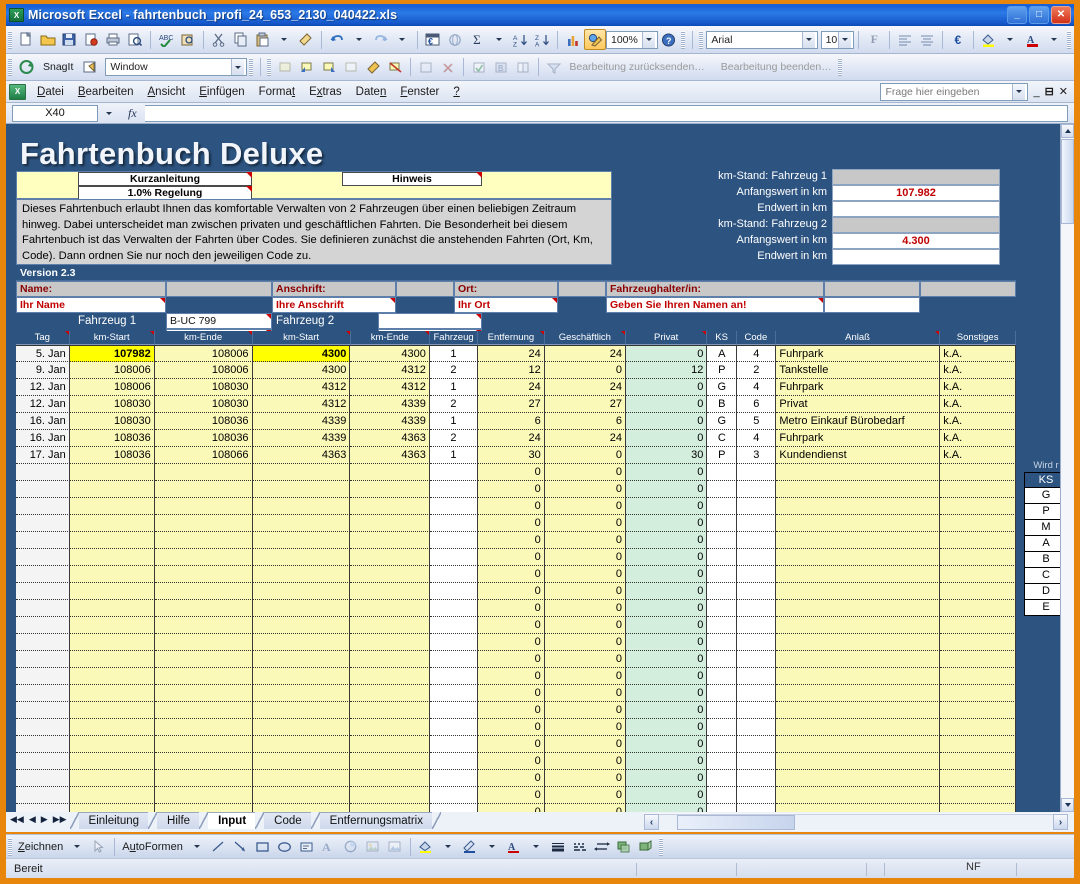 This screenshot has width=1080, height=884. Describe the element at coordinates (651, 822) in the screenshot. I see `scroll-left-button: ‹` at that location.